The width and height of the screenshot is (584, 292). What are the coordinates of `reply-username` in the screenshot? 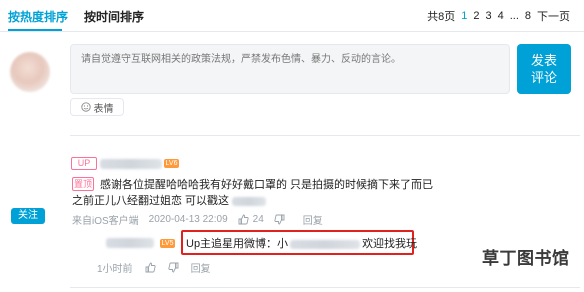 It's located at (130, 243).